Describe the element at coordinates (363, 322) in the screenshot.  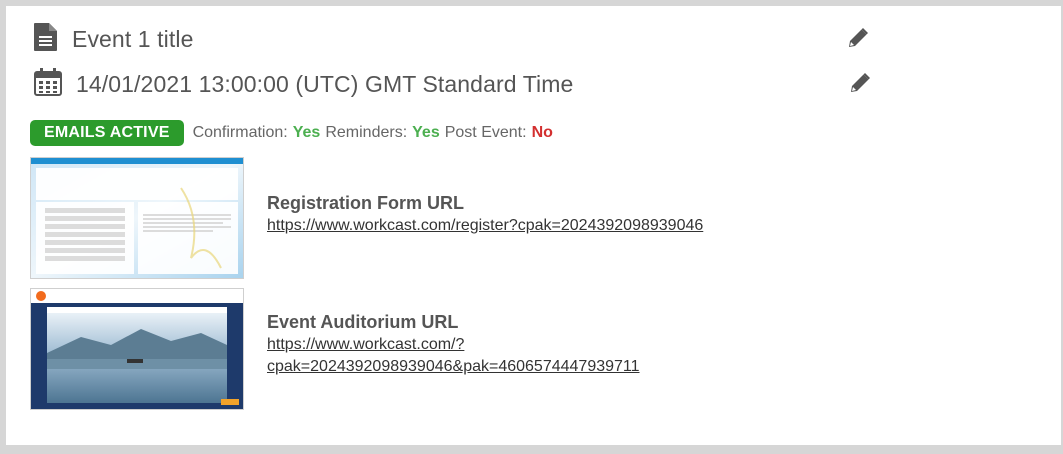
I see `auditorium-url-label: Event Auditorium URL` at that location.